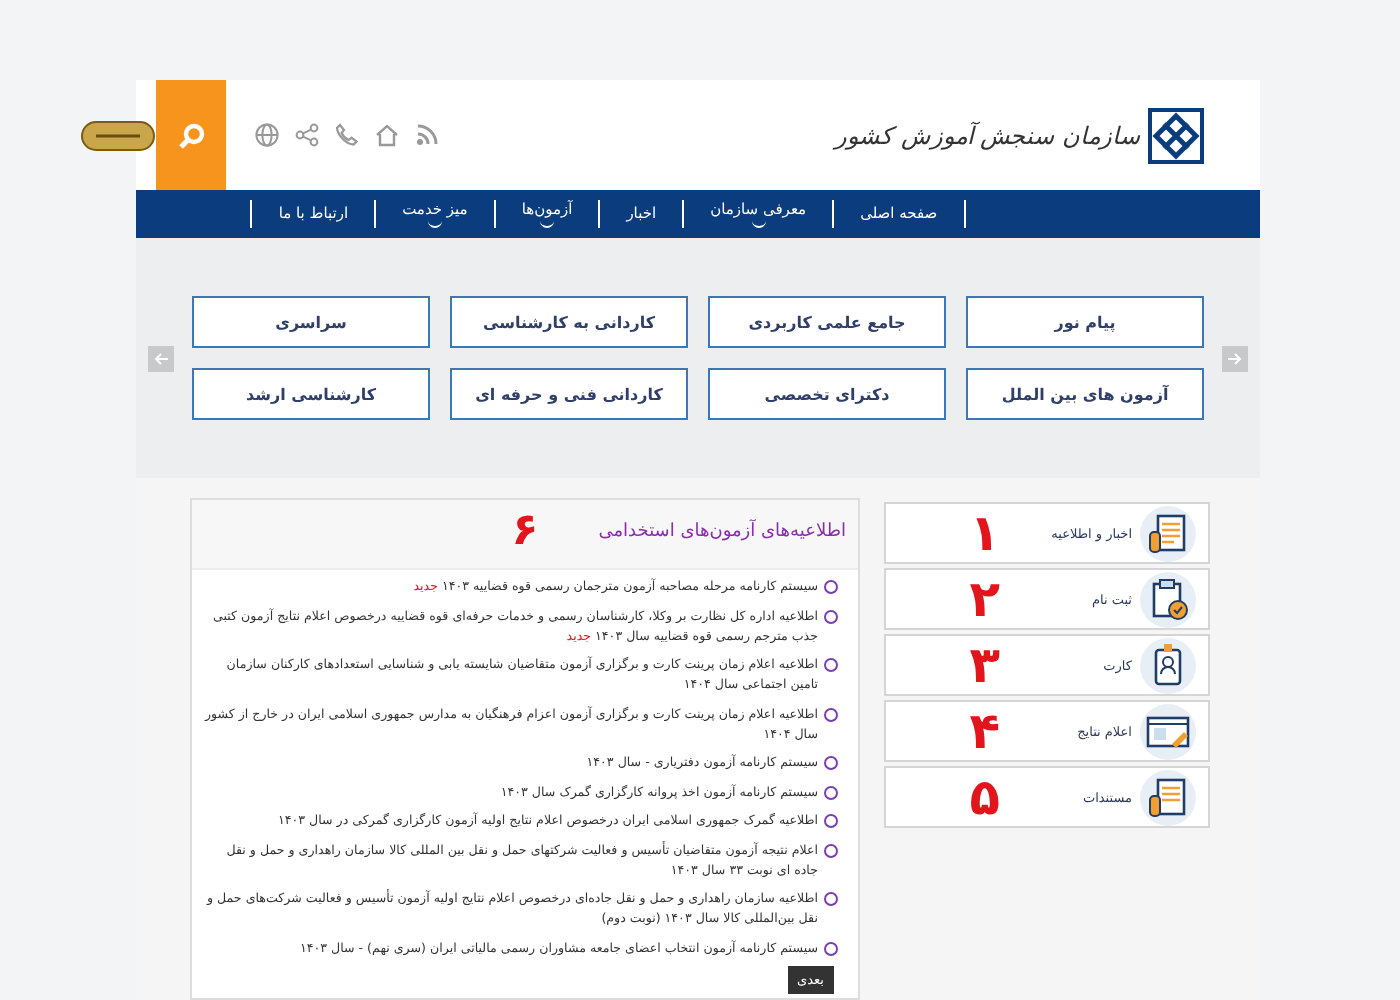  What do you see at coordinates (722, 532) in the screenshot?
I see `panel-title: اطلاعیه‌های آزمون‌های استخدامی` at bounding box center [722, 532].